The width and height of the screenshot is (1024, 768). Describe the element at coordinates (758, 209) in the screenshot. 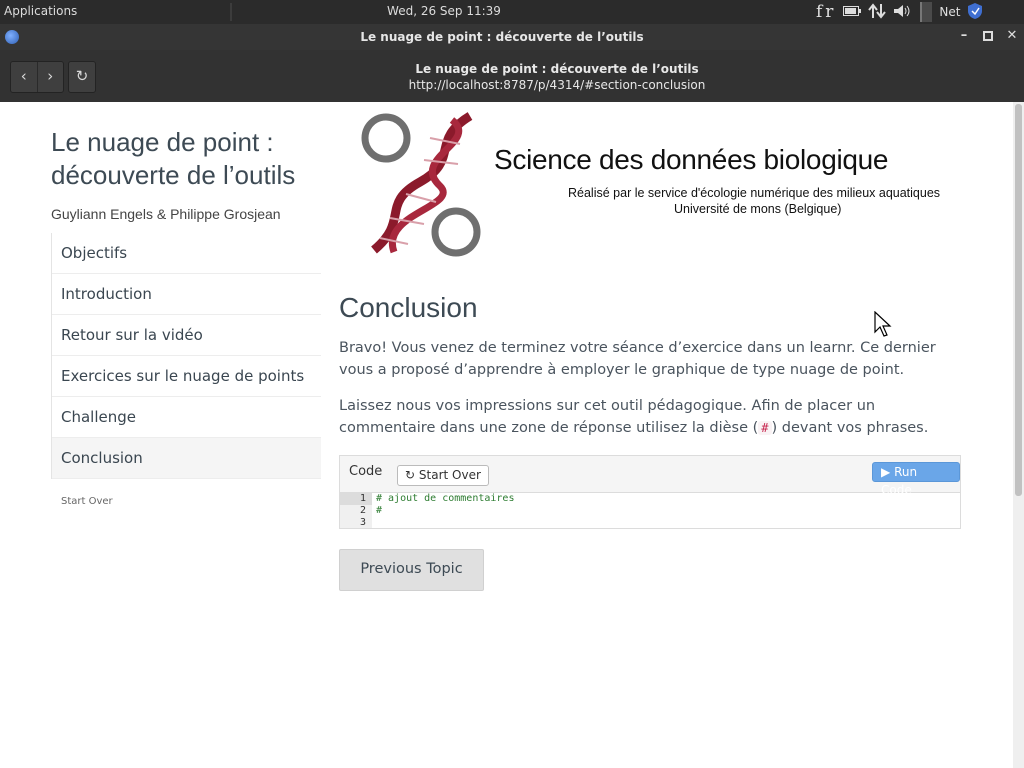

I see `banner-line-2: Université de mons (Belgique)` at that location.